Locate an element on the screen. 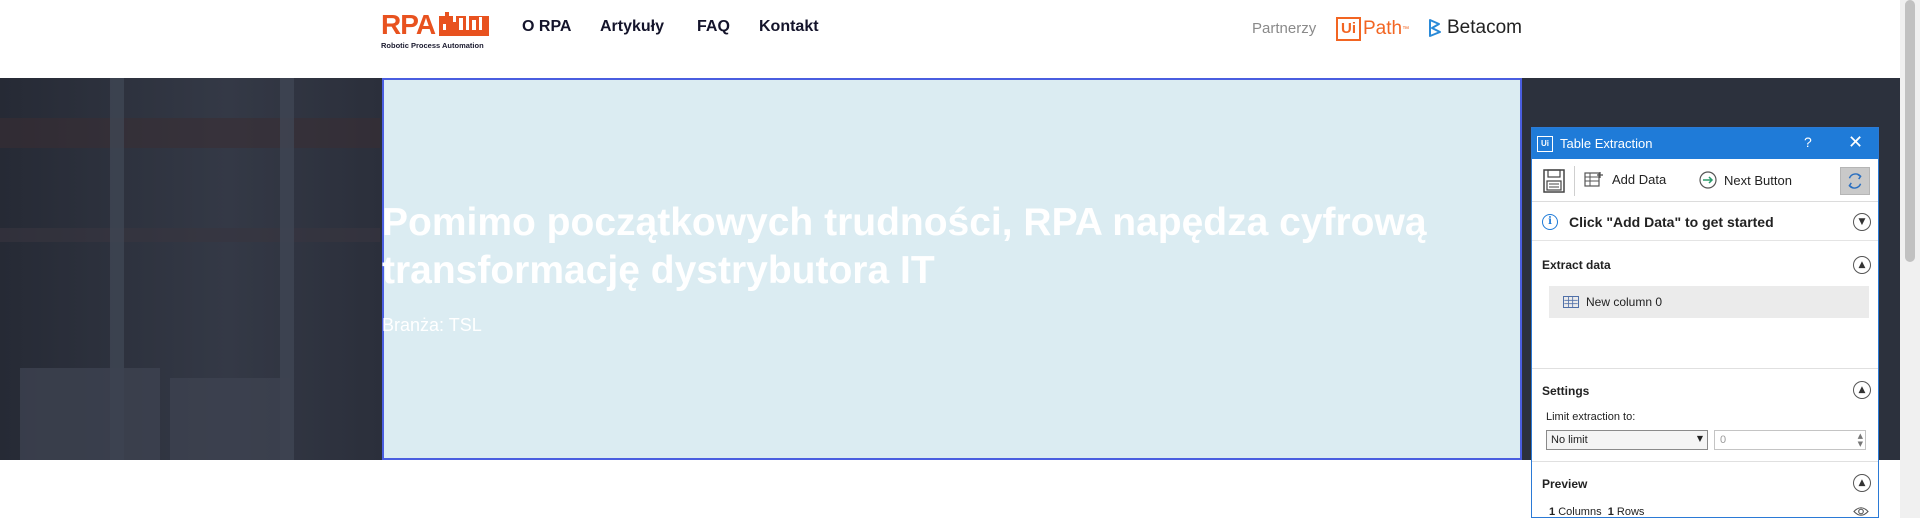 Image resolution: width=1920 pixels, height=518 pixels. uipath-logo-box: Ui is located at coordinates (1348, 29).